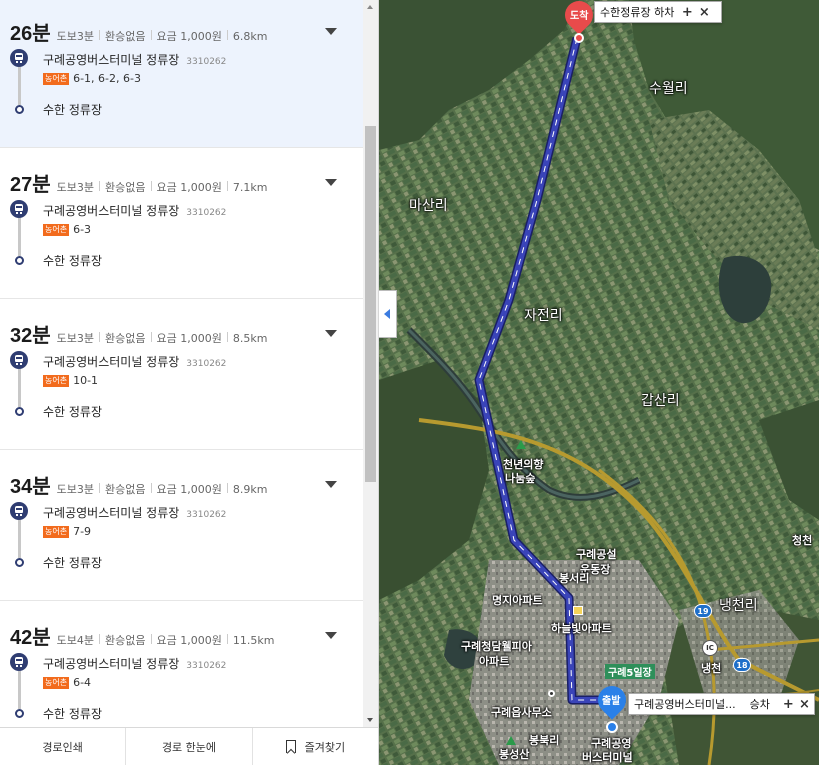 The image size is (819, 765). I want to click on print-route-label: 경로인쇄, so click(62, 747).